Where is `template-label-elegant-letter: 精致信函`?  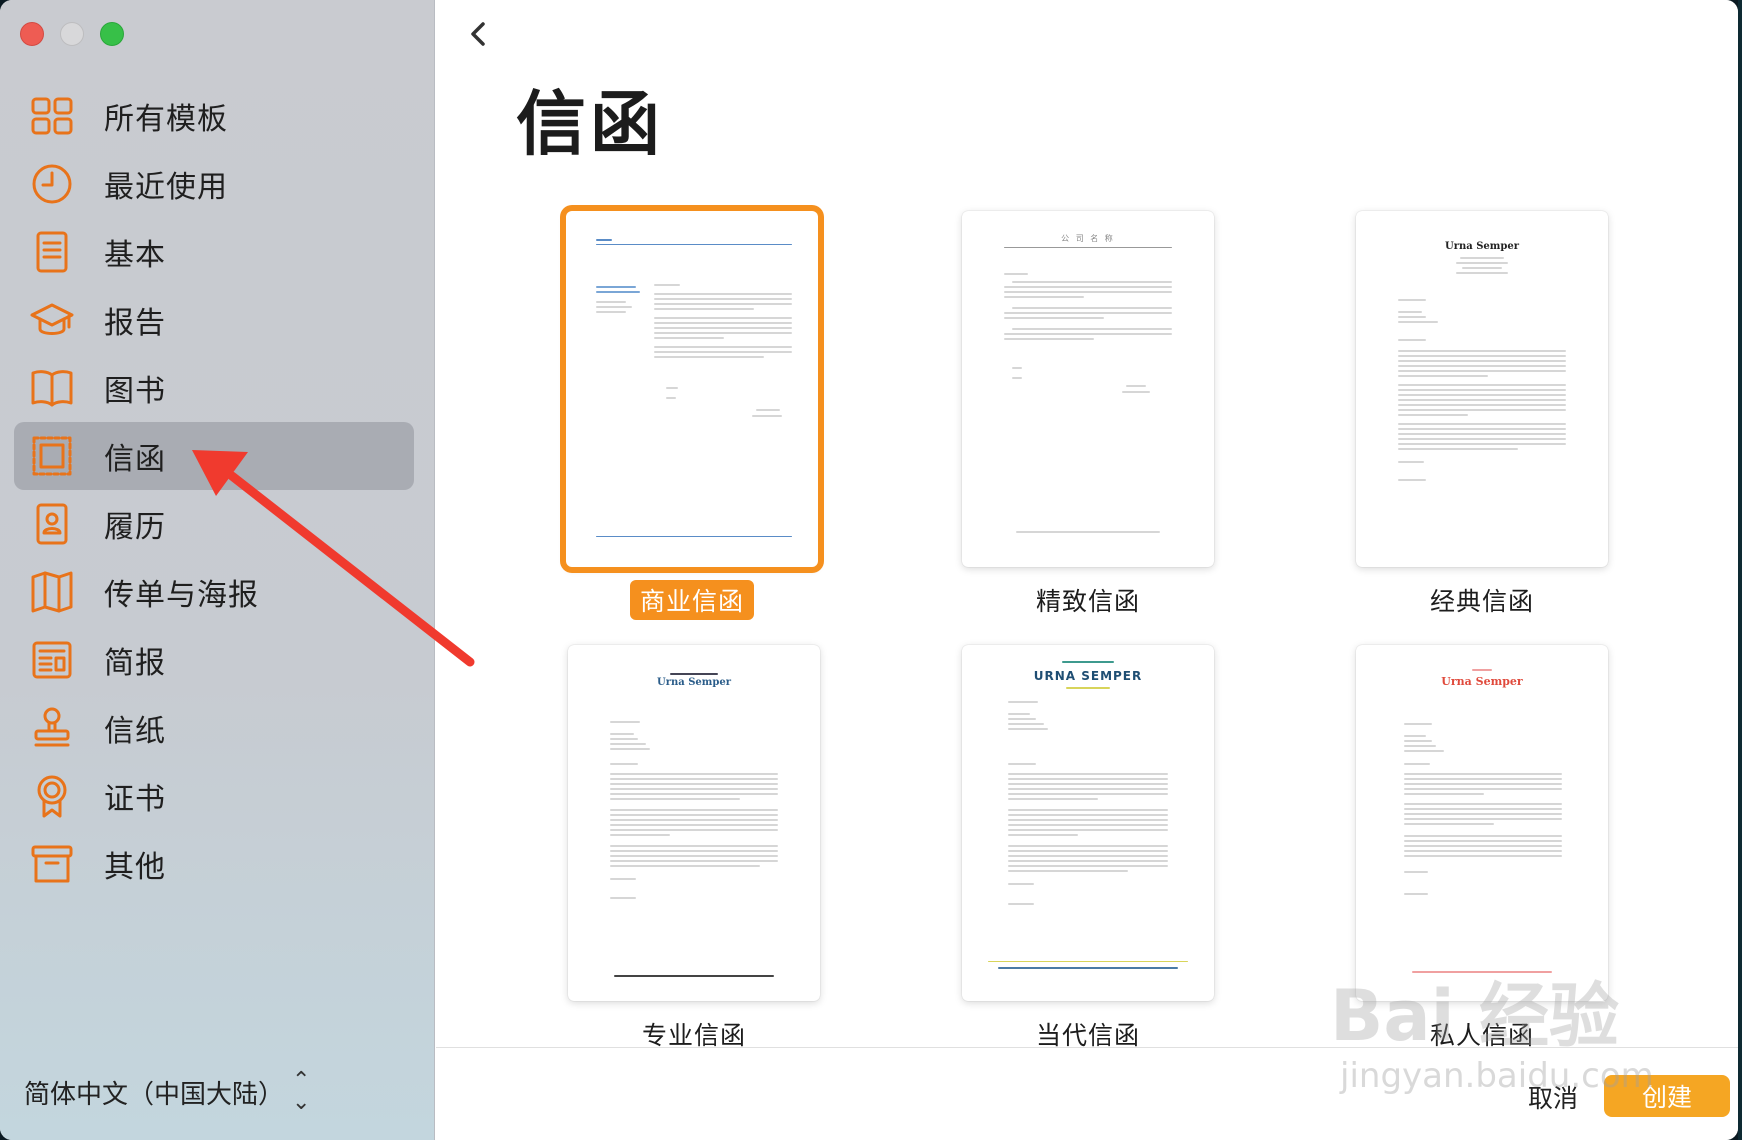
template-label-elegant-letter: 精致信函 is located at coordinates (1088, 600).